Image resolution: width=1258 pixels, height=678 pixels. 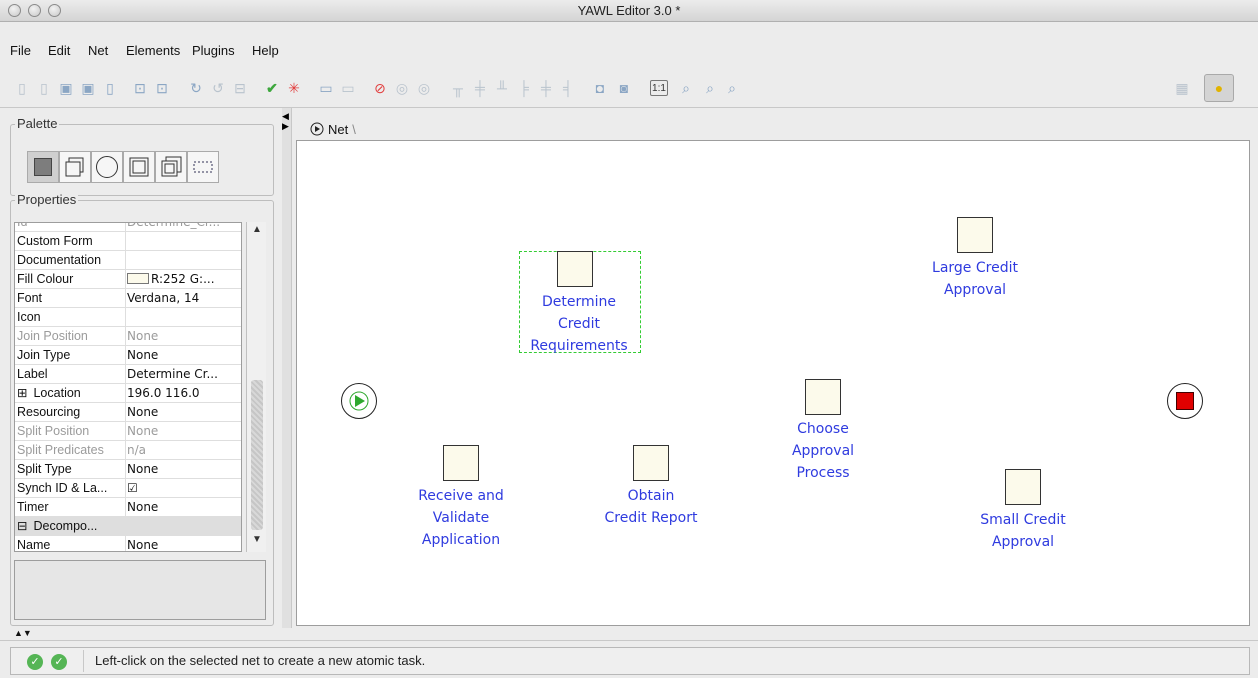 What do you see at coordinates (257, 541) in the screenshot?
I see `scroll-down-icon: ▼` at bounding box center [257, 541].